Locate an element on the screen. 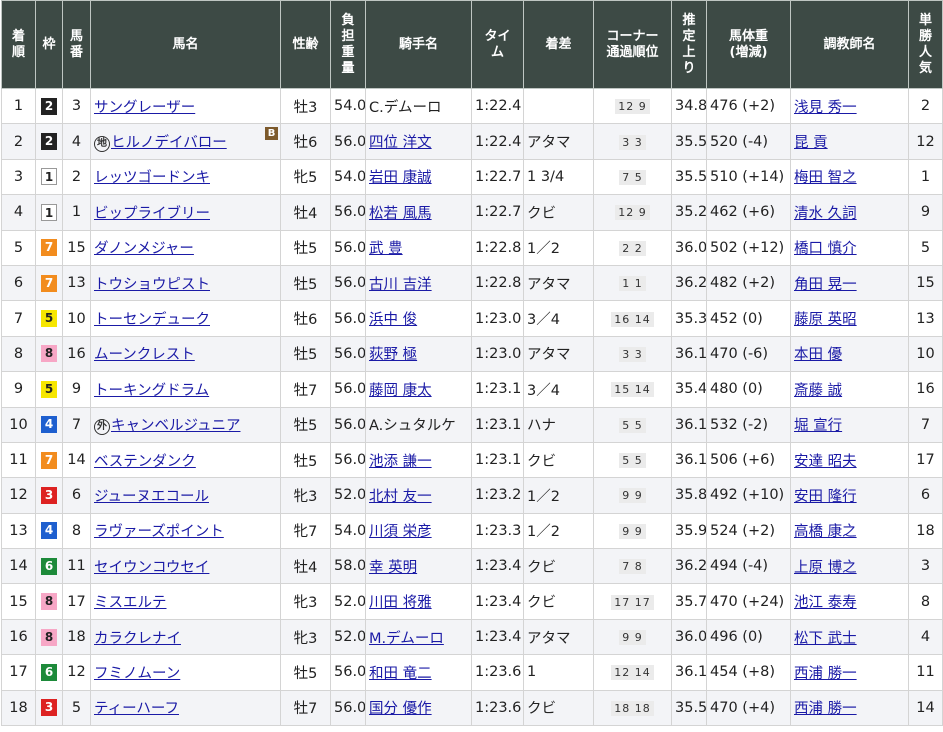 The height and width of the screenshot is (732, 943). trainer-name-link: 池江 泰寿 is located at coordinates (825, 603).